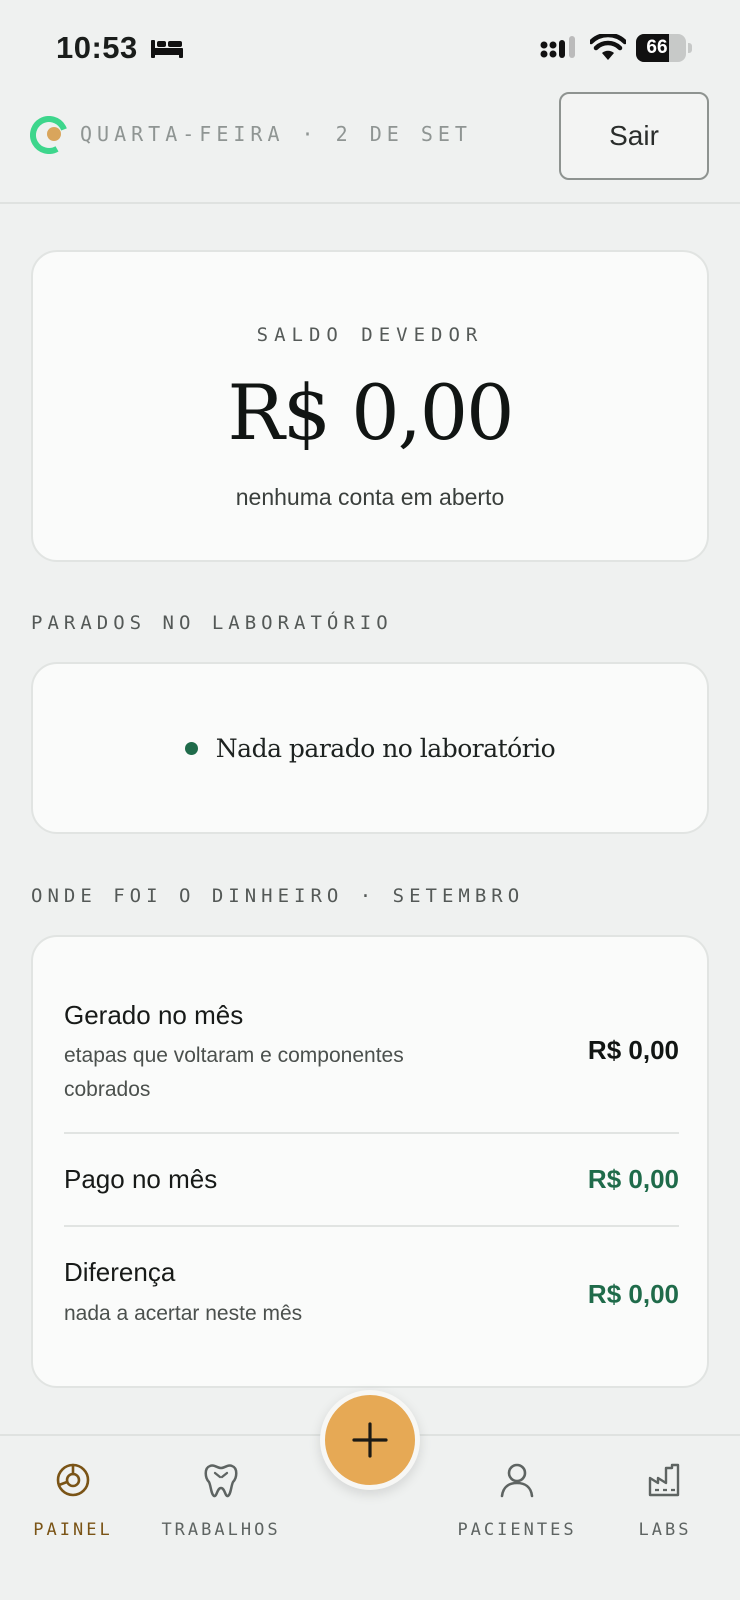  I want to click on bed-icon, so click(167, 49).